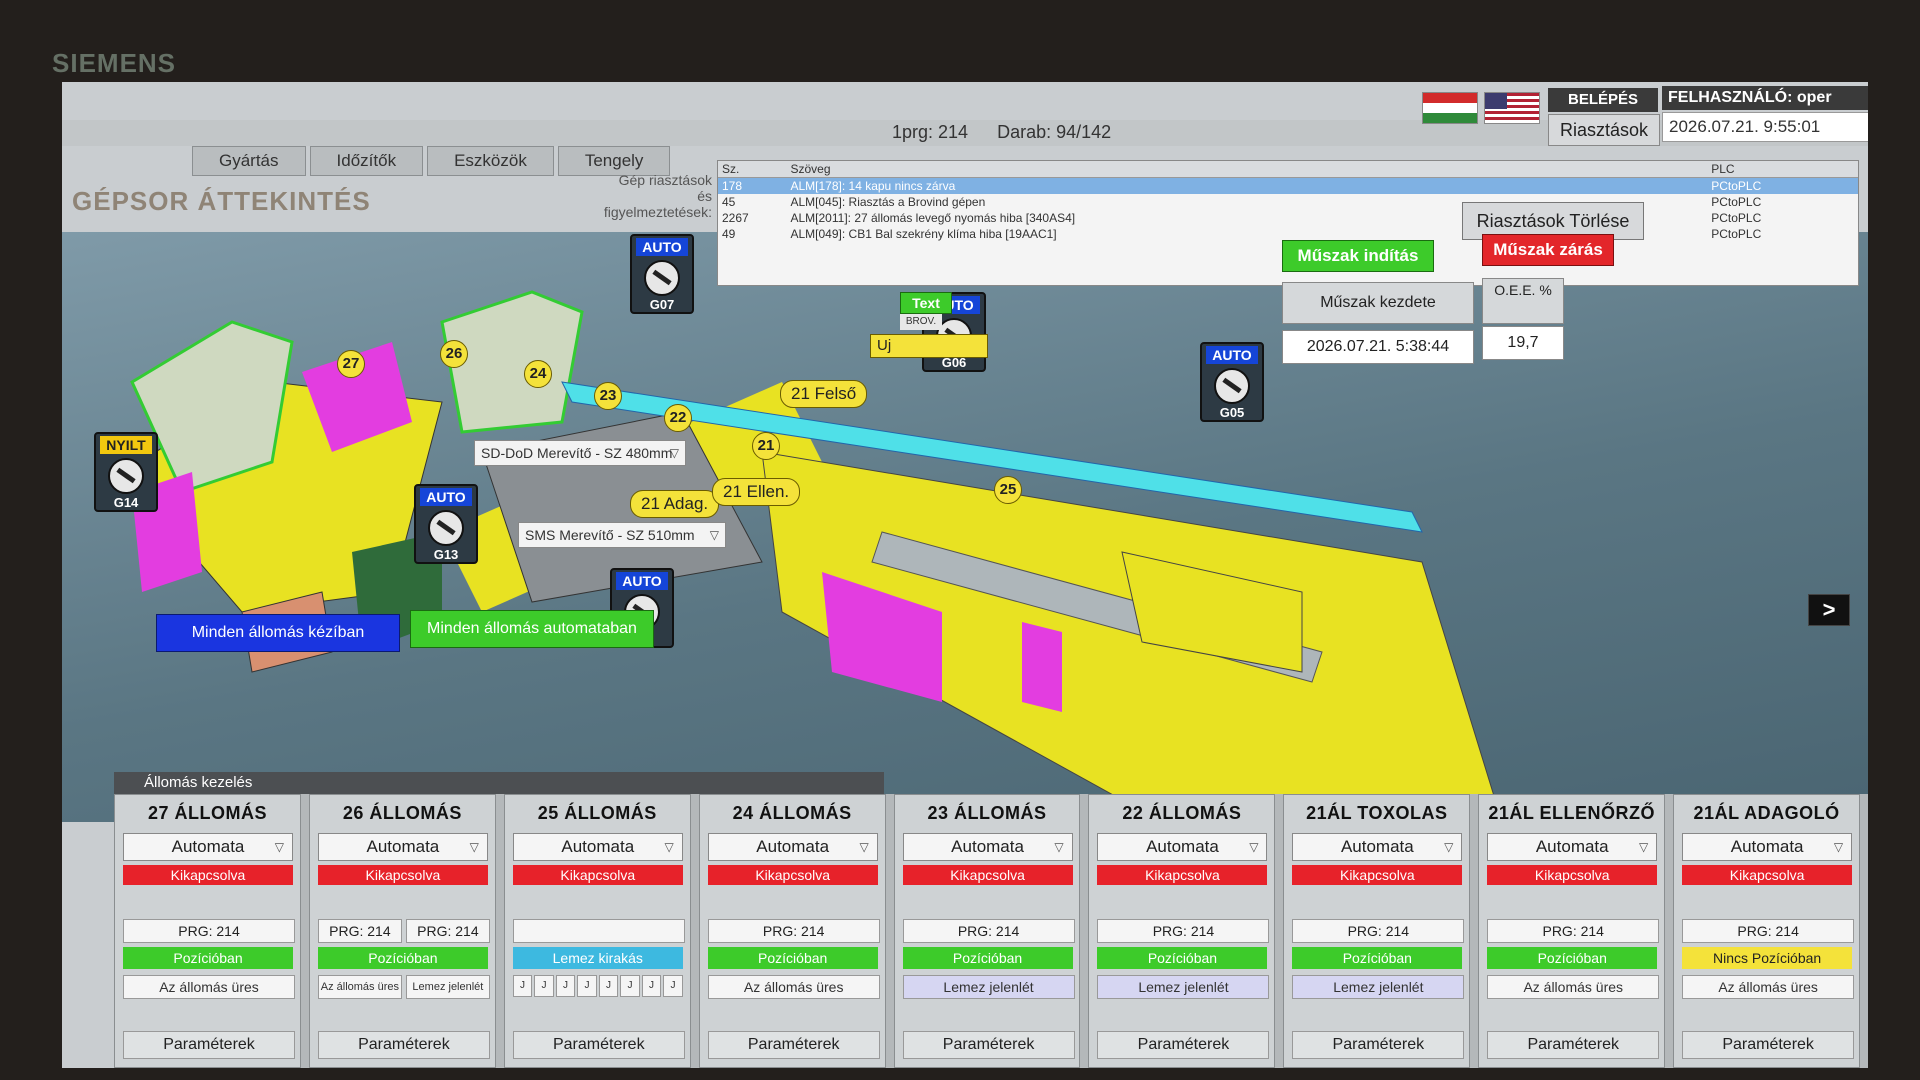 The width and height of the screenshot is (1920, 1080). I want to click on station-name: 21ÁL ADAGOLÓ, so click(1766, 813).